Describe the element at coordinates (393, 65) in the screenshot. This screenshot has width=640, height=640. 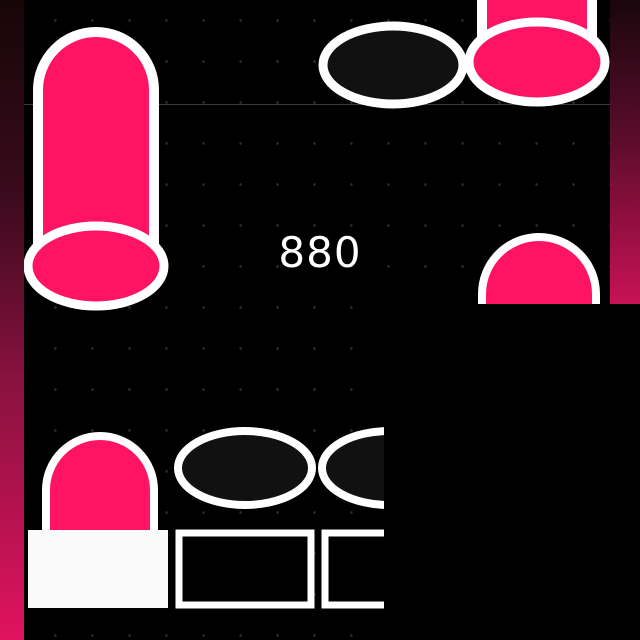
I see `black-tap-note-top` at that location.